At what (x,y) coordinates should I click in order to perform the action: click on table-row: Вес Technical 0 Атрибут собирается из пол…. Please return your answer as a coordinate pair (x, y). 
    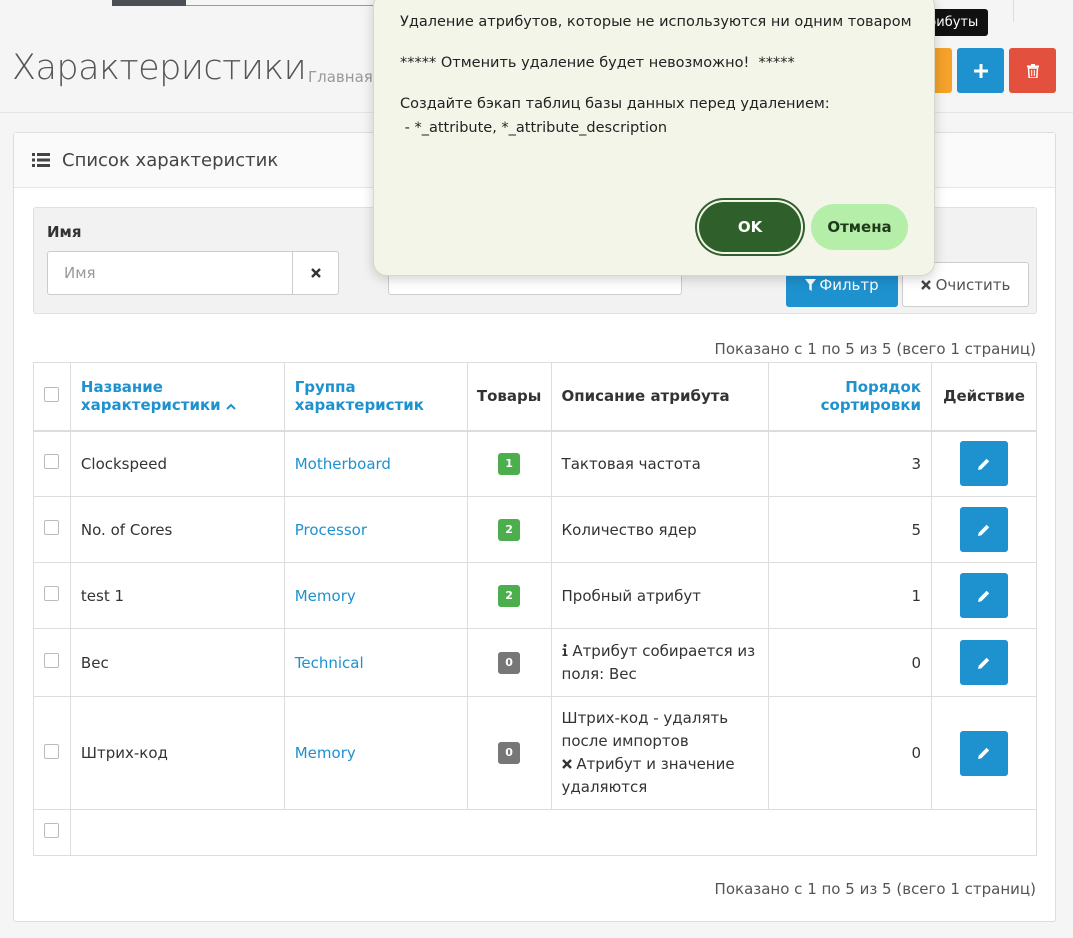
    Looking at the image, I should click on (535, 662).